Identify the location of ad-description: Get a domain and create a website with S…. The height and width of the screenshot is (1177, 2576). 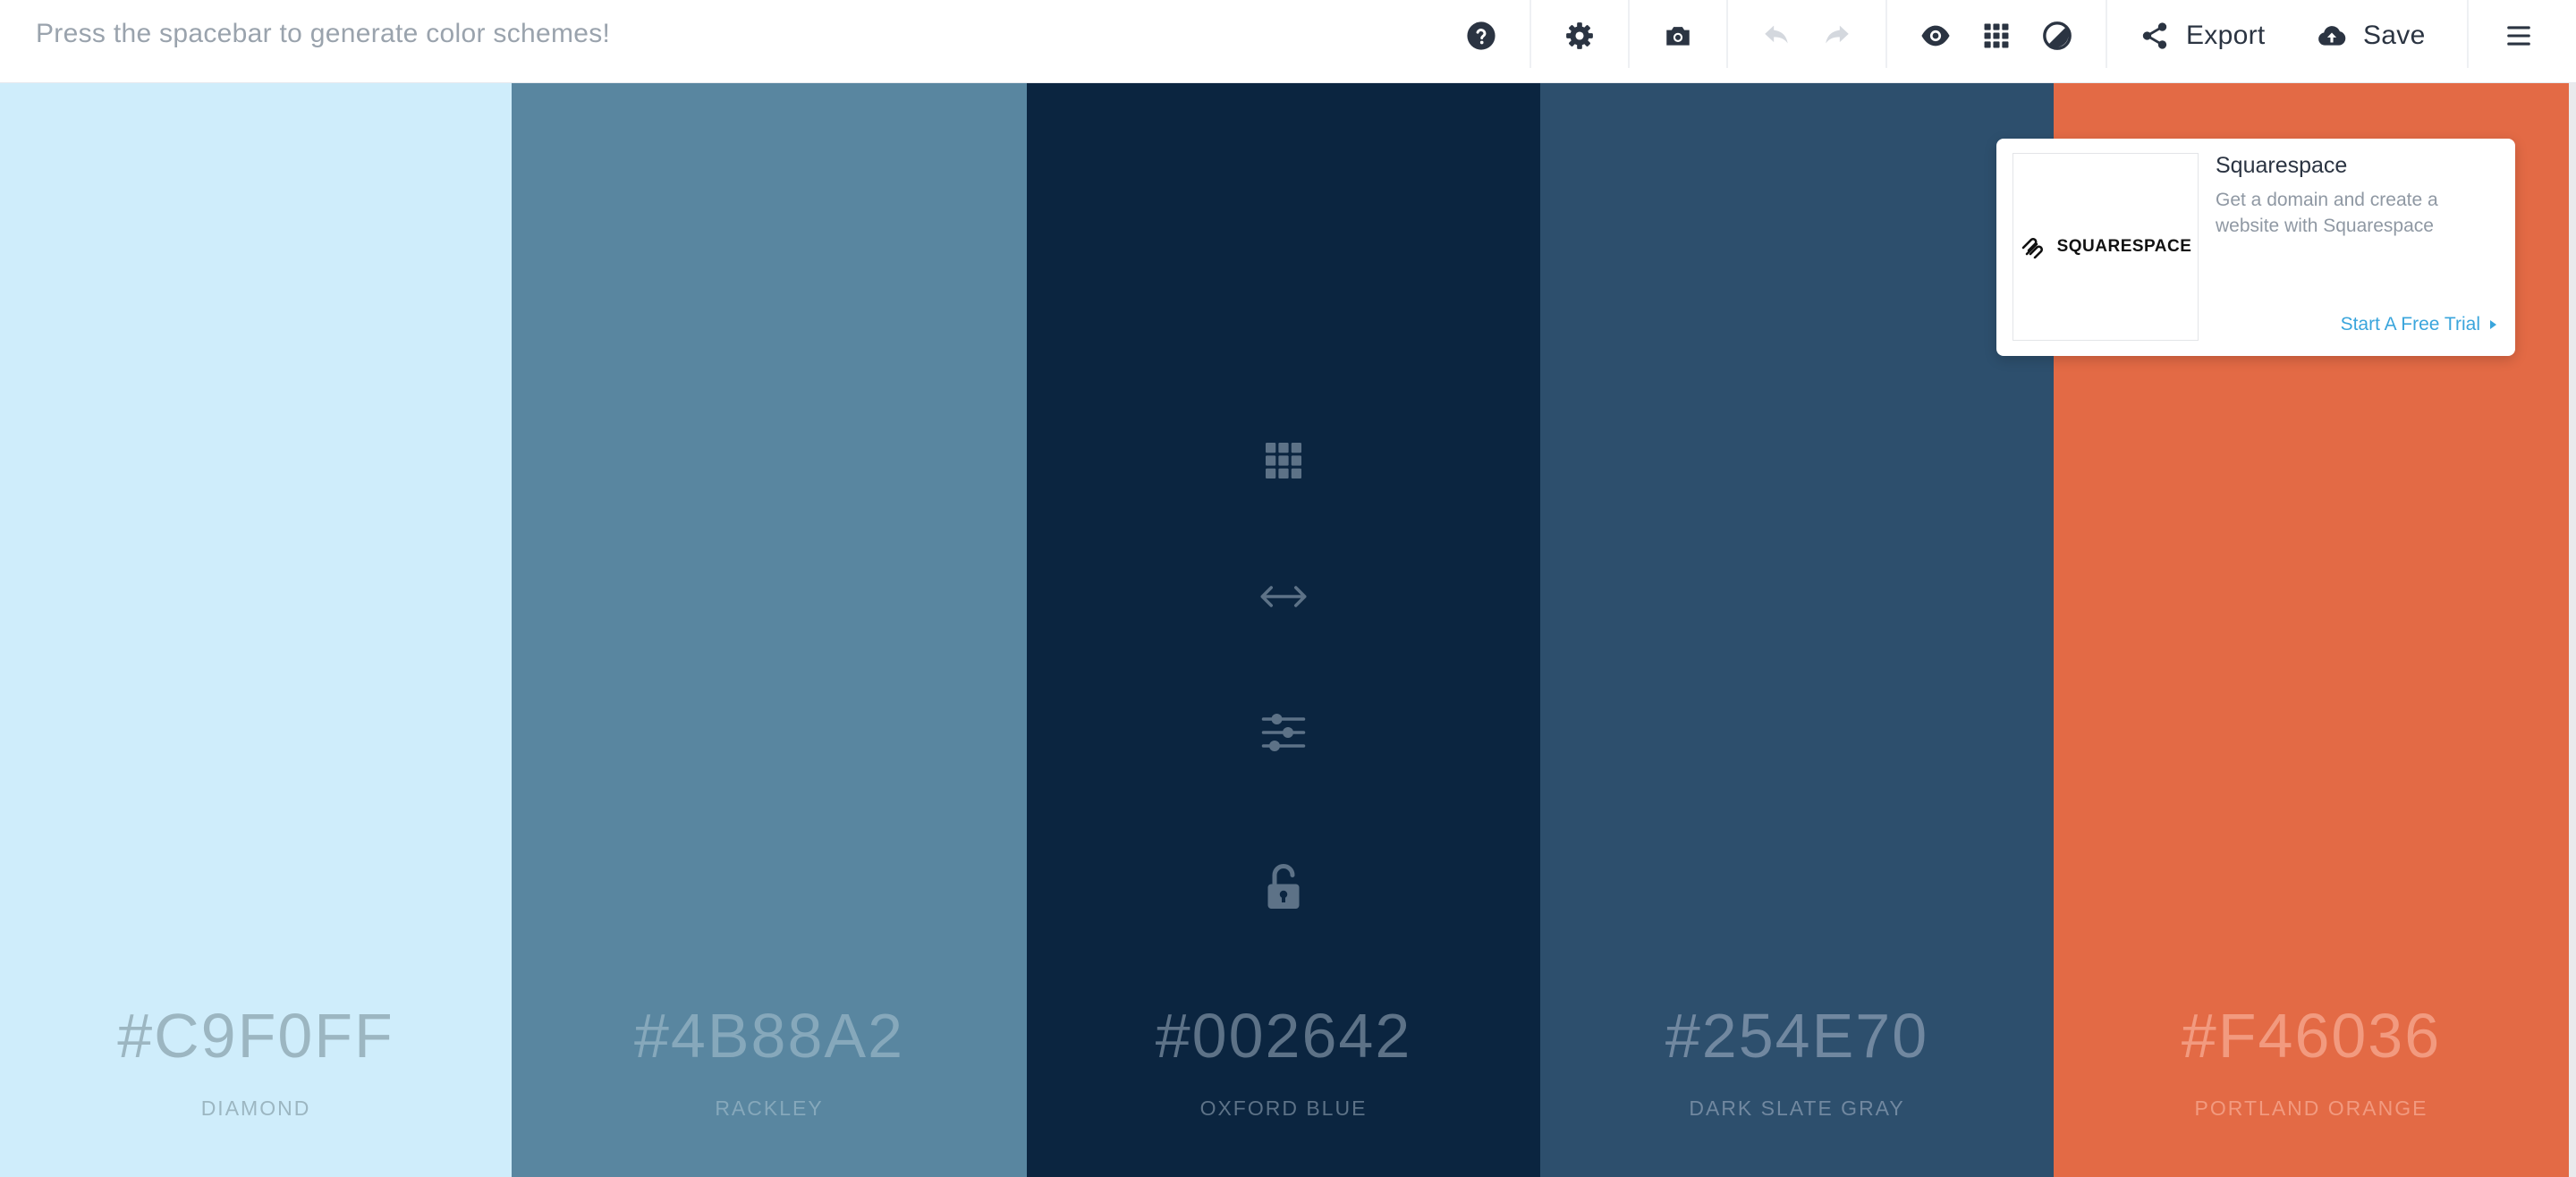
(2327, 213).